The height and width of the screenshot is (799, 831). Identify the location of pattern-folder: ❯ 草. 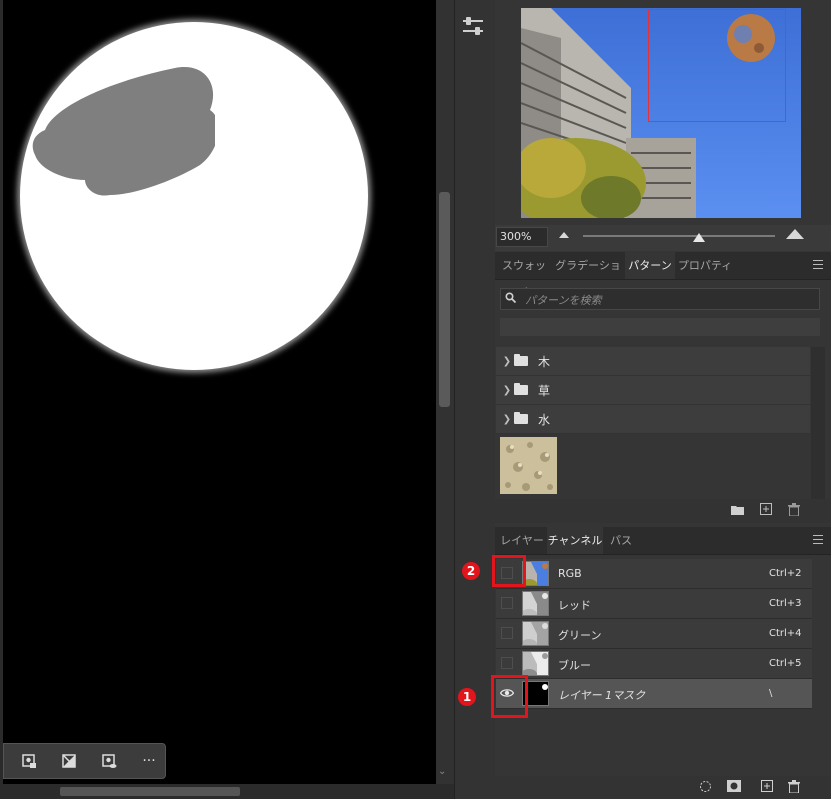
(653, 390).